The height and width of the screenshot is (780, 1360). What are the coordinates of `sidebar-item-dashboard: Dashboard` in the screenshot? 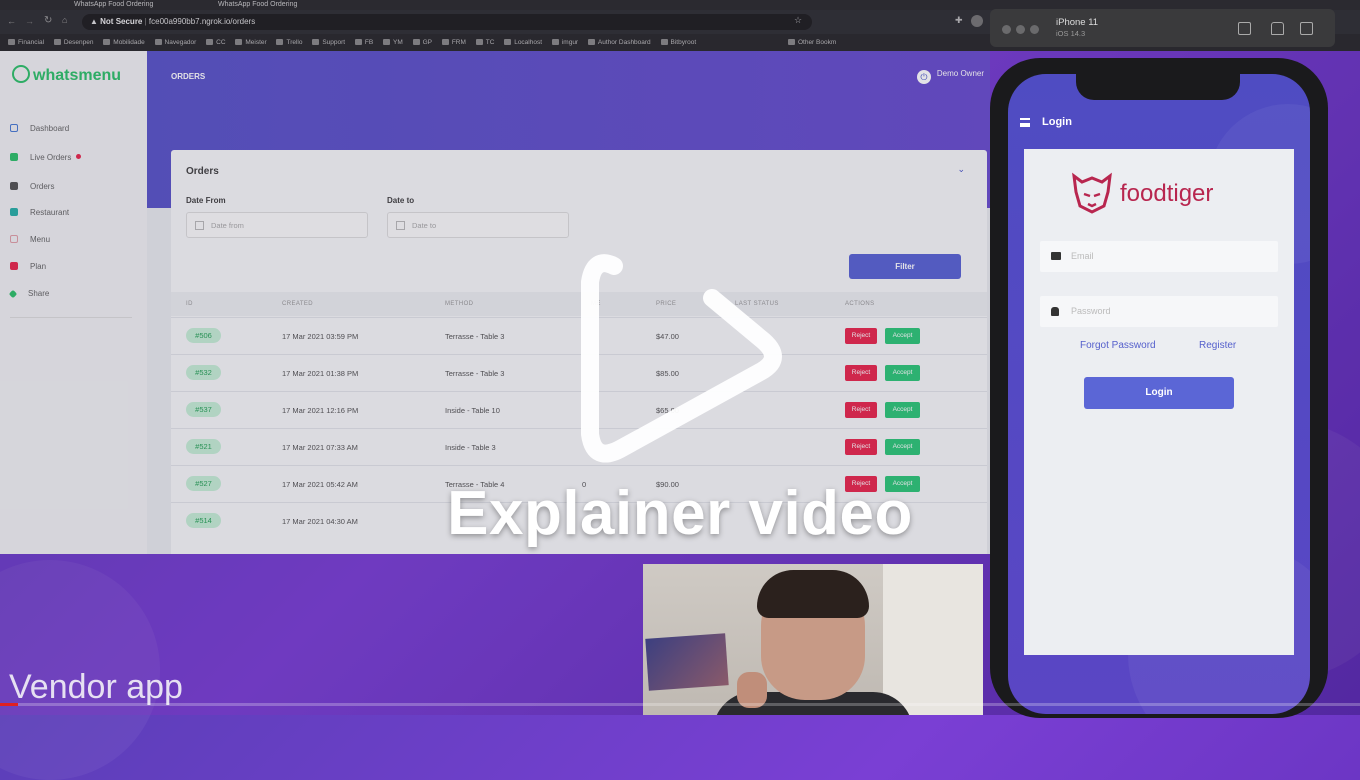 It's located at (39, 128).